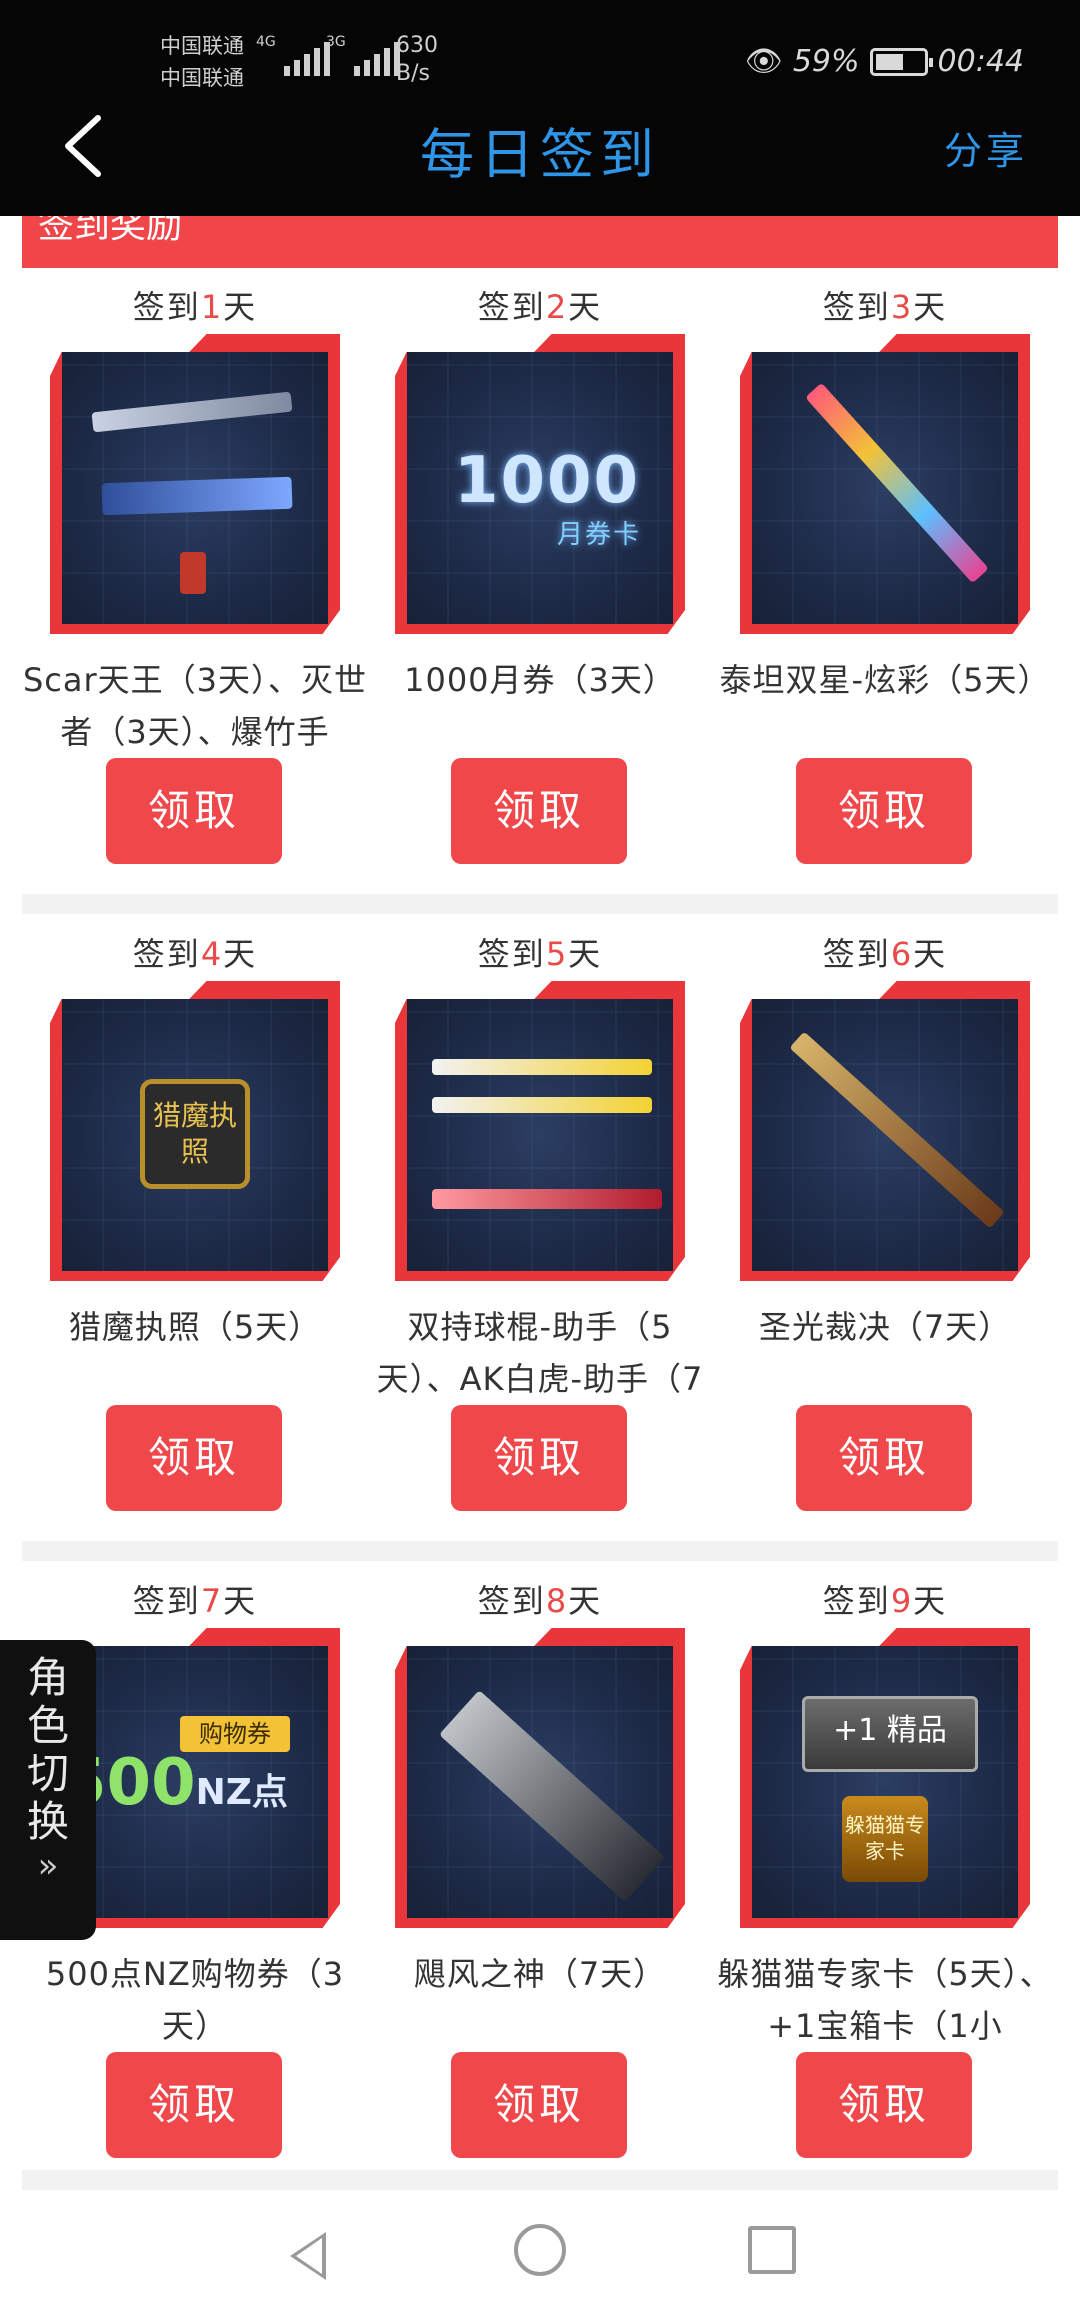 The height and width of the screenshot is (2310, 1080). I want to click on network-type-1: 4G, so click(266, 42).